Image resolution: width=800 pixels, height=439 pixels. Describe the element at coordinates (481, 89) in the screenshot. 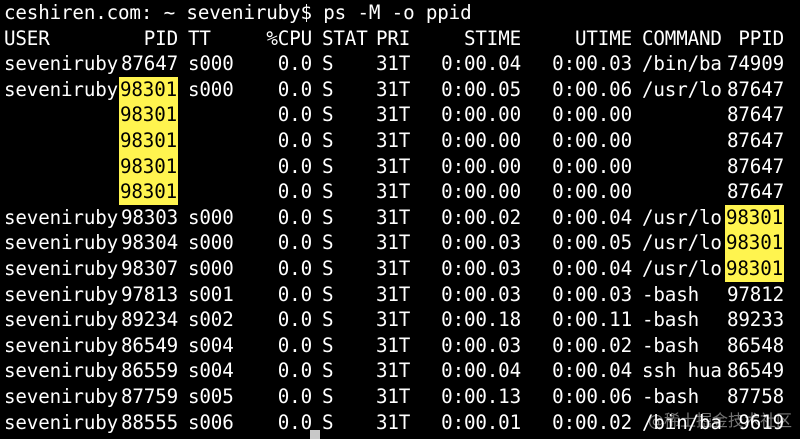

I see `cell-stime: 0:00.05` at that location.